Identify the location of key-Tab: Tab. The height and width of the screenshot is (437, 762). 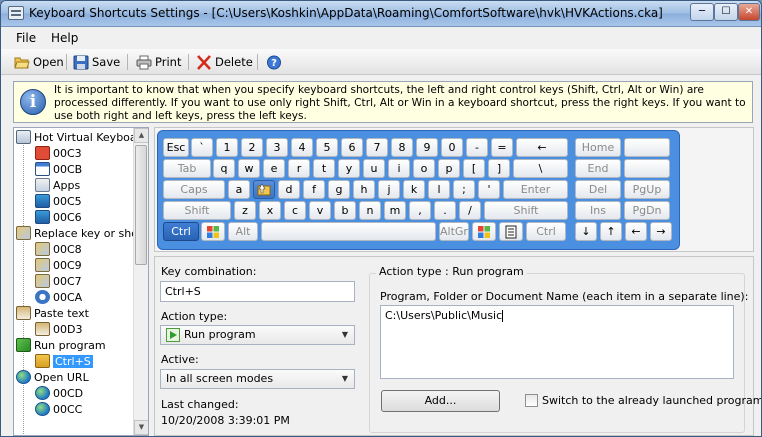
(187, 168).